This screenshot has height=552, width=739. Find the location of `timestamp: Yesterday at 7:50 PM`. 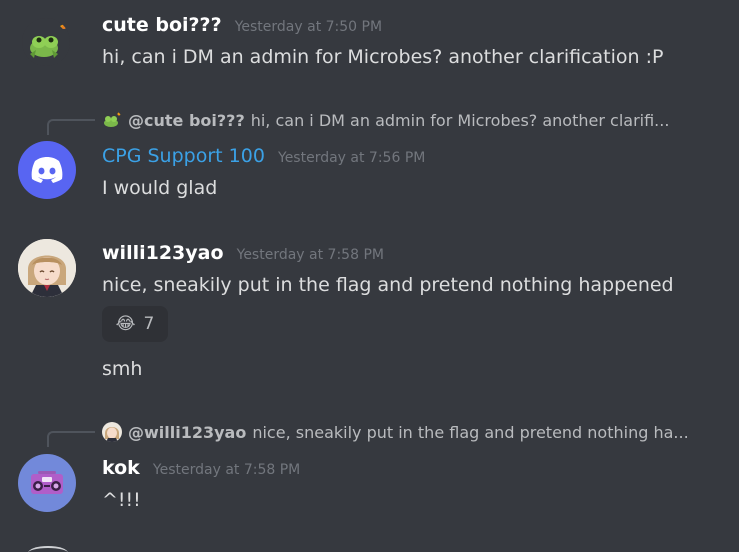

timestamp: Yesterday at 7:50 PM is located at coordinates (308, 27).